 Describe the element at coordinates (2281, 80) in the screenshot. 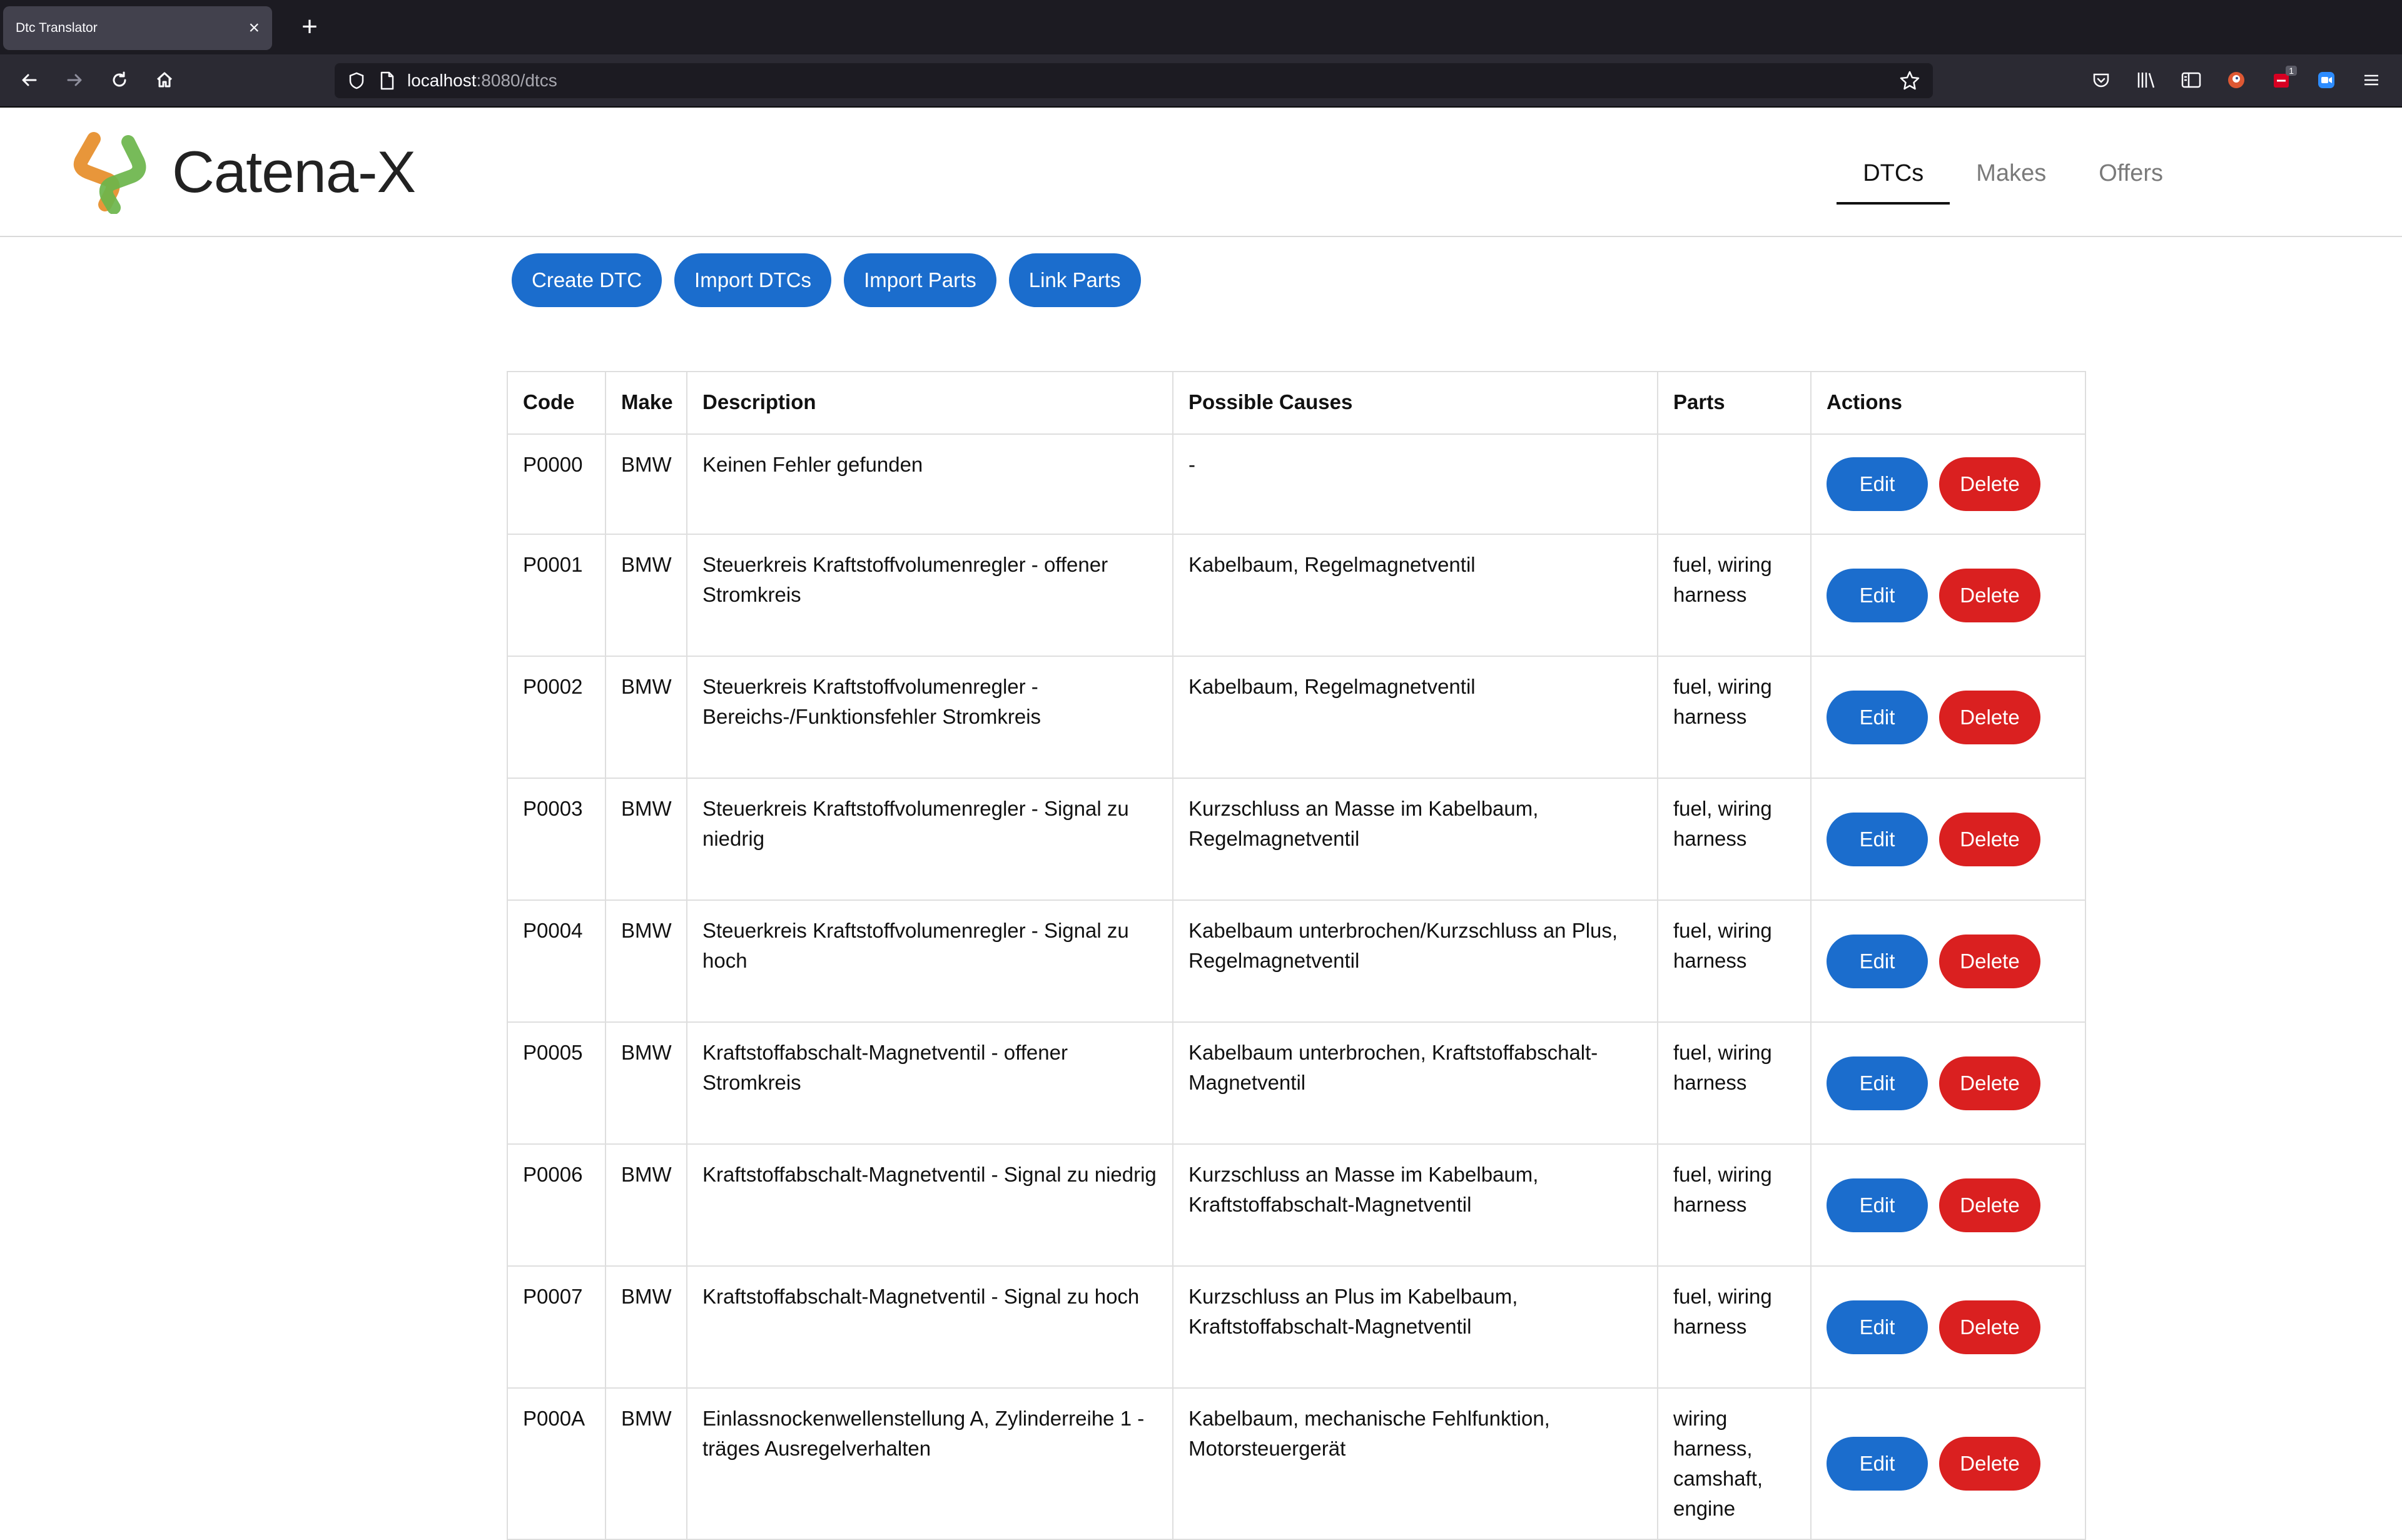

I see `extension-badge-icon: 1` at that location.